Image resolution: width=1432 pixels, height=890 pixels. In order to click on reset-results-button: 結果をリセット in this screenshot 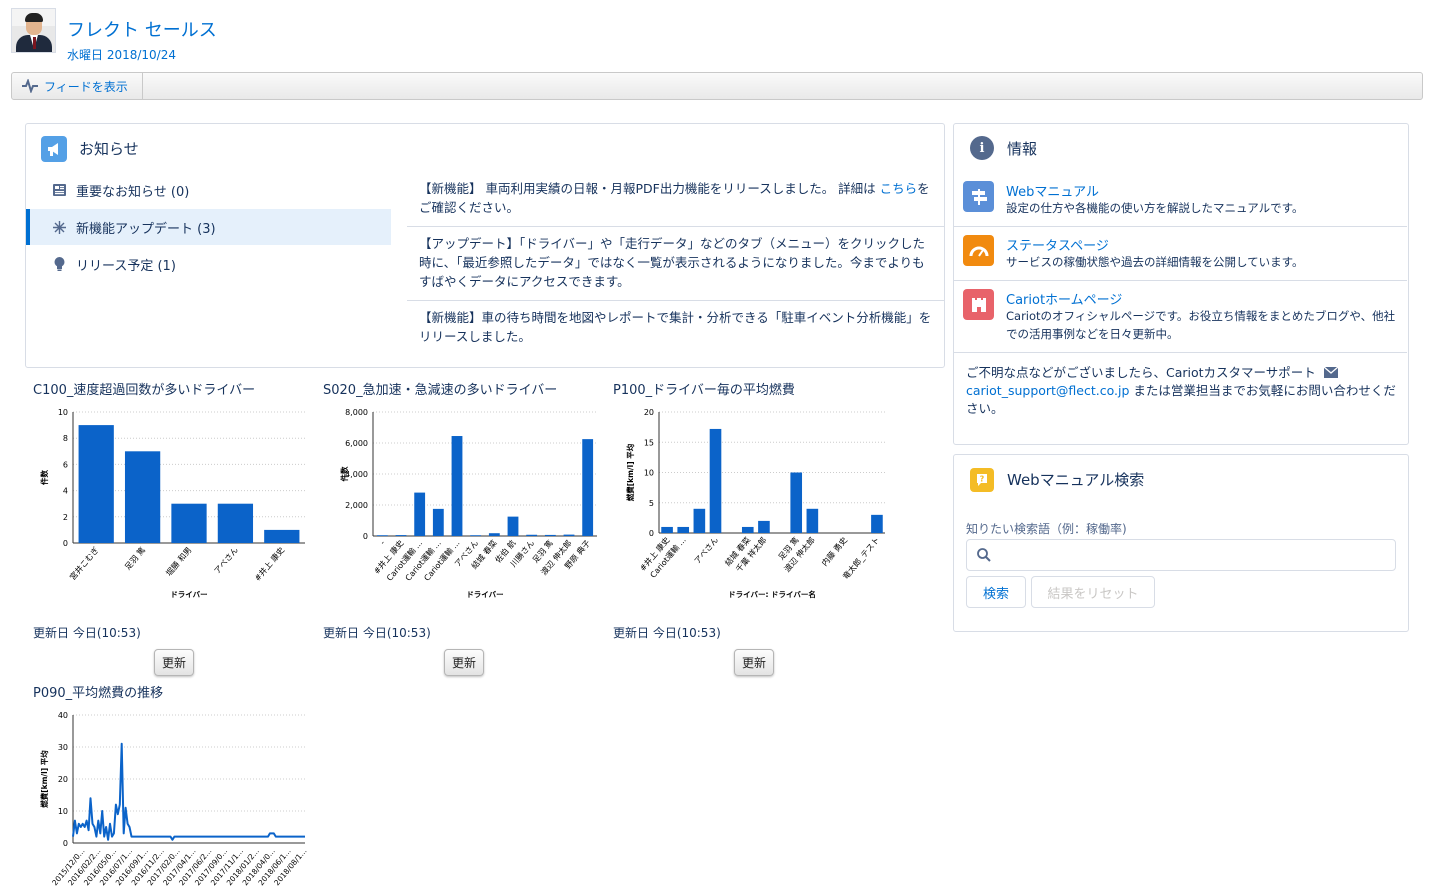, I will do `click(1093, 592)`.